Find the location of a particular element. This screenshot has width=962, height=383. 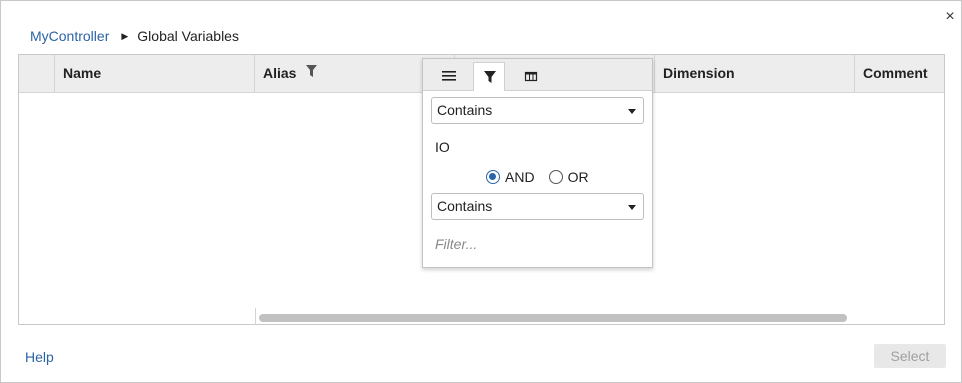

column-header-alias-label: Alias is located at coordinates (280, 73).